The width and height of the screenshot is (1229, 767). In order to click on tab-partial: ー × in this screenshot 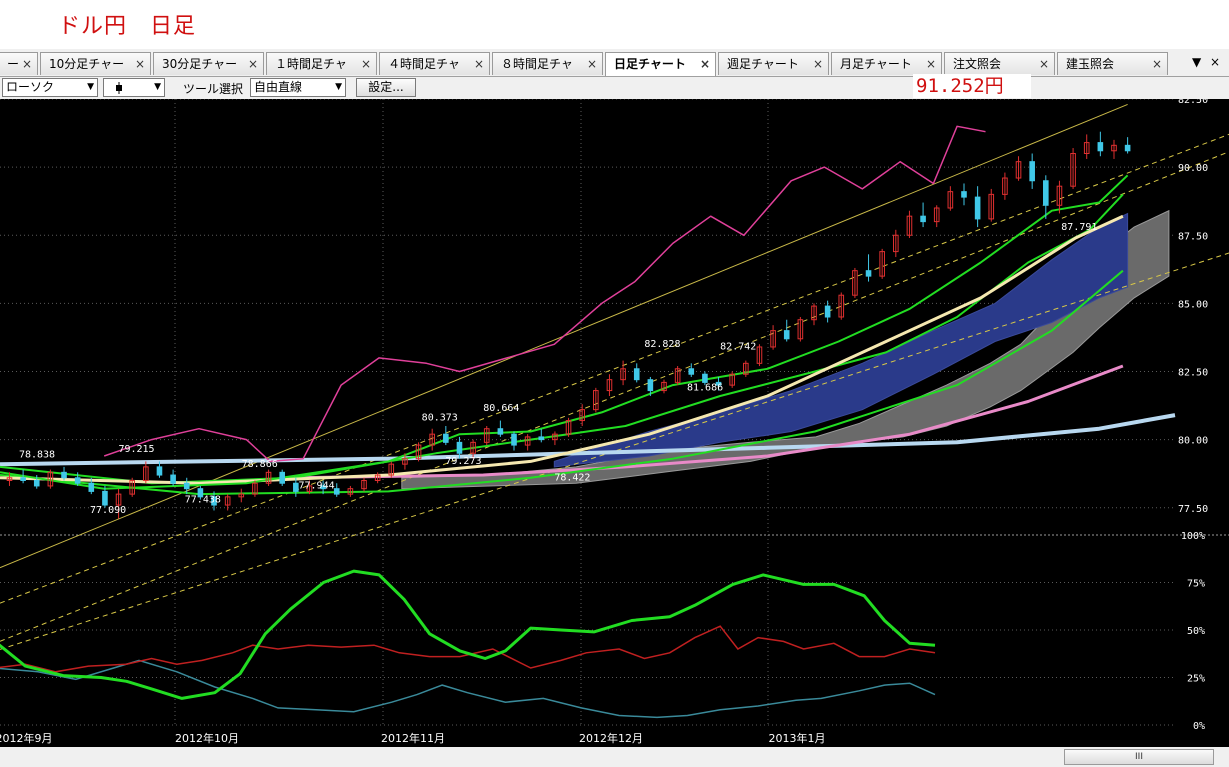, I will do `click(19, 63)`.